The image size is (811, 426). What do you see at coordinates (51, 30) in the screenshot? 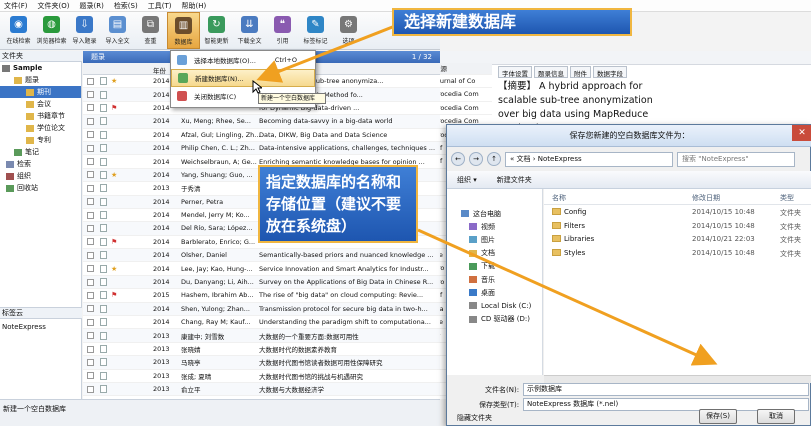
I see `toolbar-button-browser: ◍ 浏览器检索` at bounding box center [51, 30].